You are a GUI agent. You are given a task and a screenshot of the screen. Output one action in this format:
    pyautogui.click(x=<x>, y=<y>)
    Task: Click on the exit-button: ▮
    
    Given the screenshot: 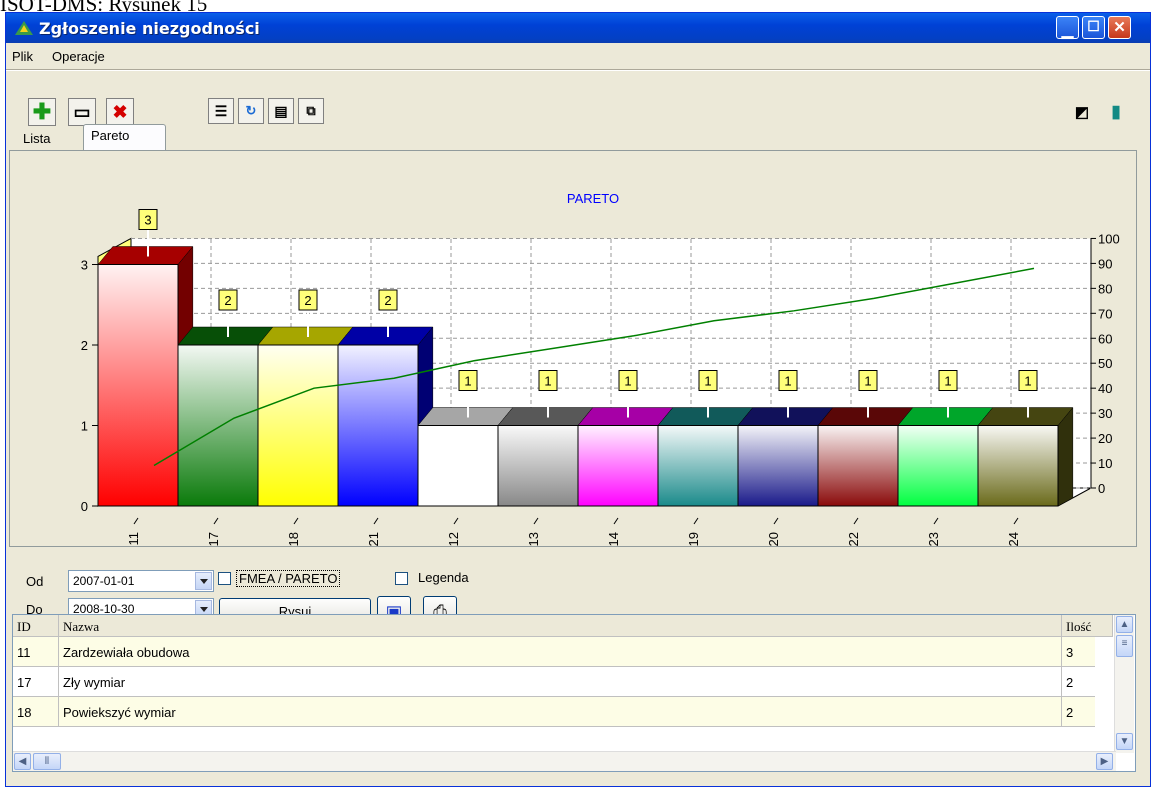 What is the action you would take?
    pyautogui.click(x=1116, y=112)
    